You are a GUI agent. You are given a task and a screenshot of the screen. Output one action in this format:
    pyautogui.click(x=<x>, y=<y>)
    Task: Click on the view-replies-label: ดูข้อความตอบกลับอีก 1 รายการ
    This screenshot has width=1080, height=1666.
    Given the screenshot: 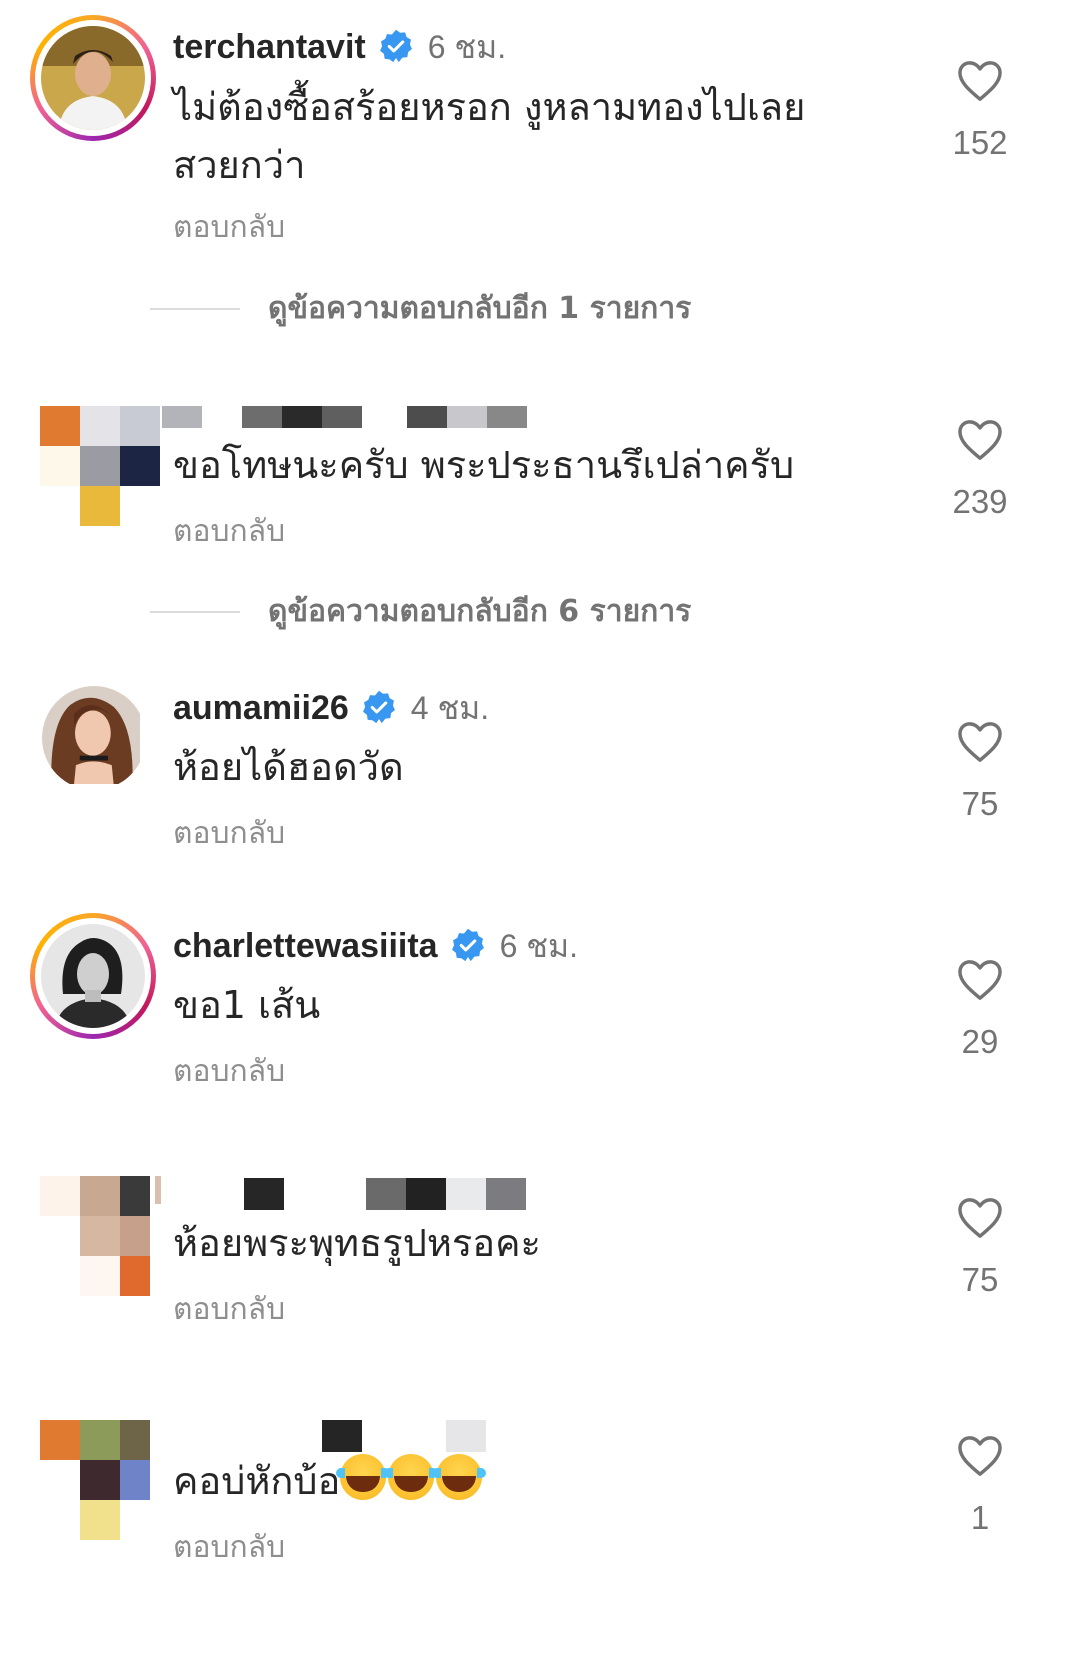 What is the action you would take?
    pyautogui.click(x=480, y=308)
    